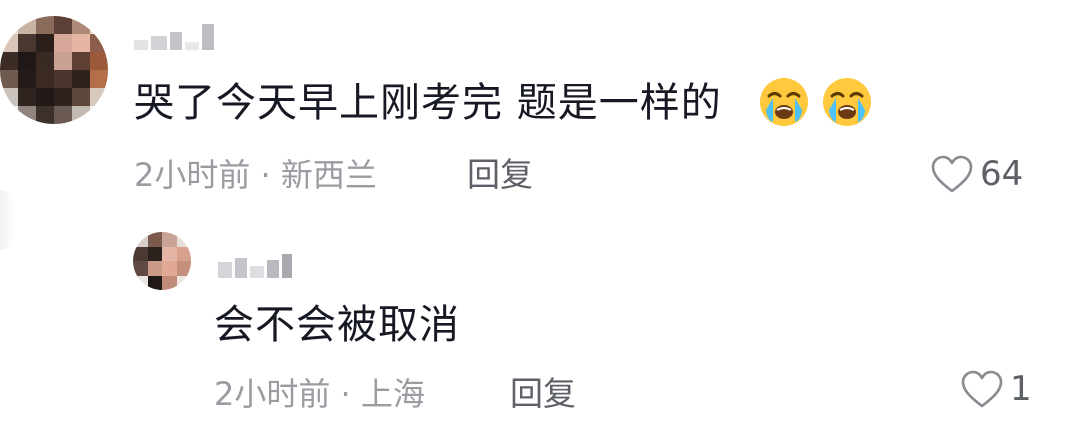 The image size is (1080, 428). Describe the element at coordinates (543, 393) in the screenshot. I see `reply-reply-button: 回复` at that location.